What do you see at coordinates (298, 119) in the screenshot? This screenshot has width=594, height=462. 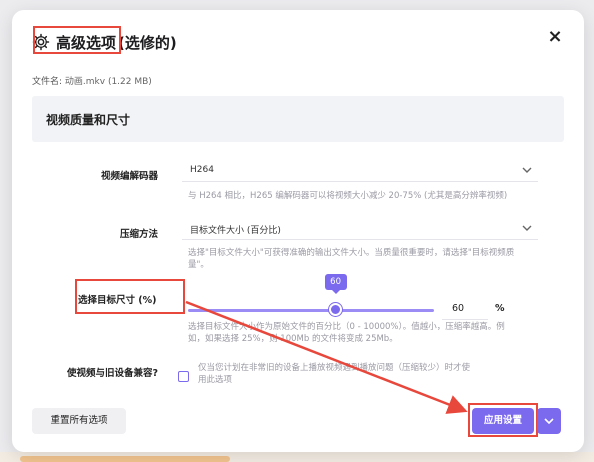 I see `section-header: 视频质量和尺寸` at bounding box center [298, 119].